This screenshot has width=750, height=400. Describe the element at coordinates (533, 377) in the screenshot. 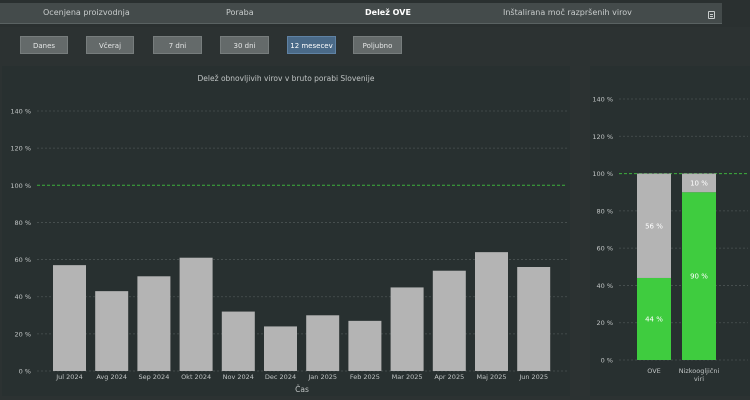

I see `x-tick-label: Jun 2025` at that location.